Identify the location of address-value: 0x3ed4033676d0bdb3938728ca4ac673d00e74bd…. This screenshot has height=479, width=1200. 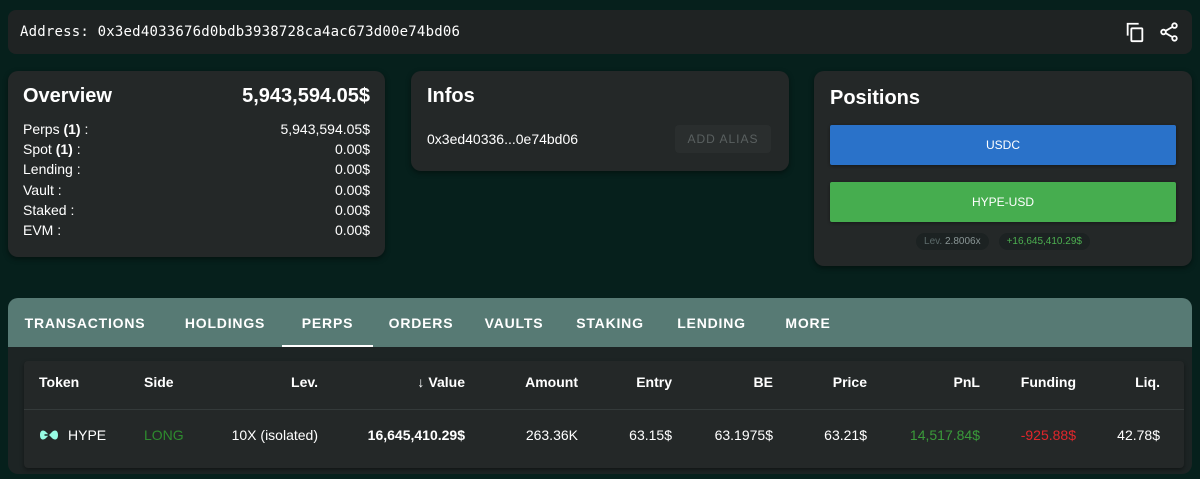
(279, 32).